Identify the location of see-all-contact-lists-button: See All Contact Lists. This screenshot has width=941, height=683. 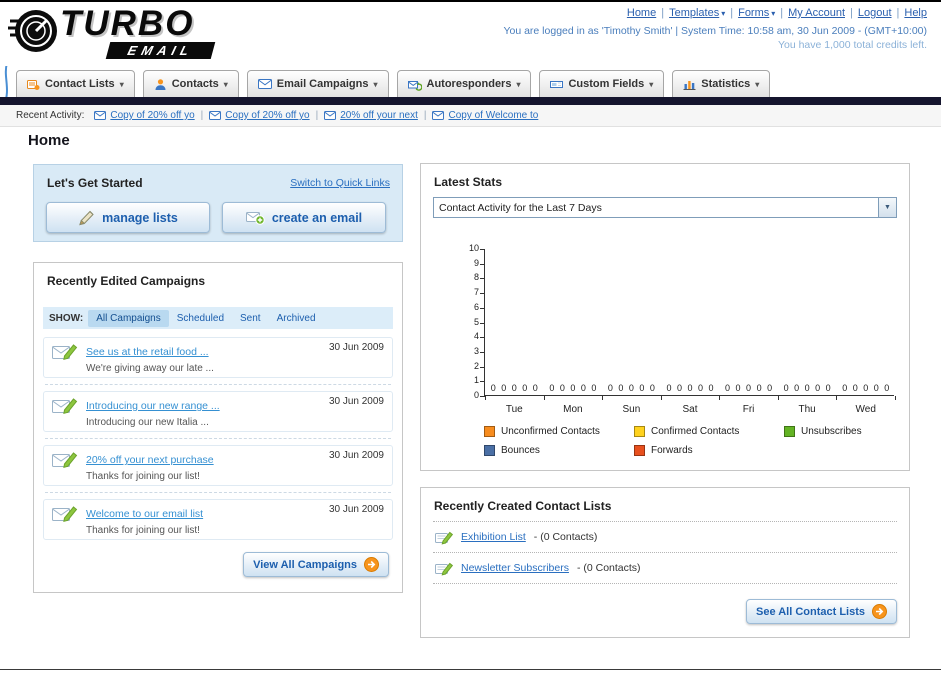
(821, 611).